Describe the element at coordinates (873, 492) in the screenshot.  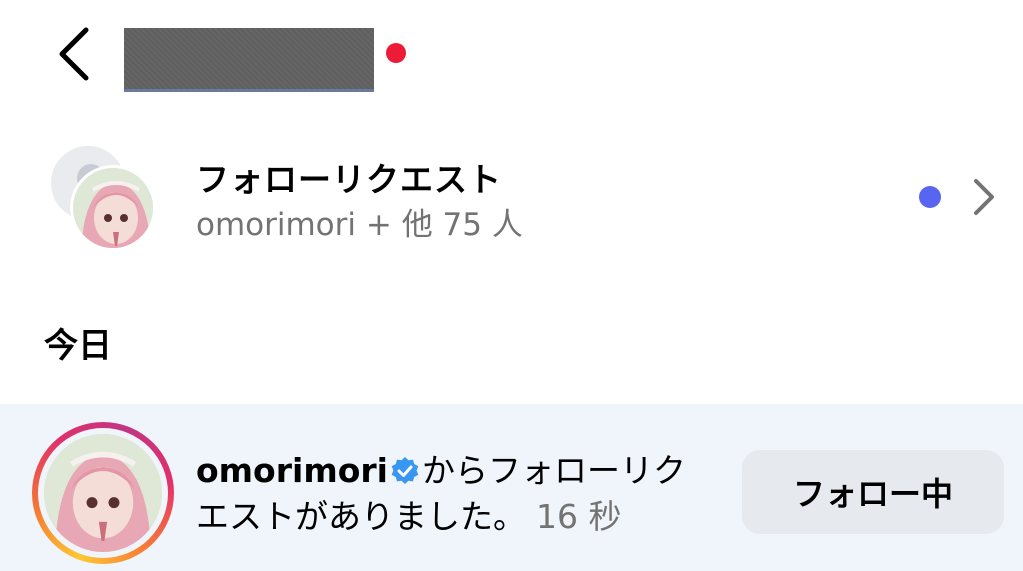
I see `following-button: フォロー中` at that location.